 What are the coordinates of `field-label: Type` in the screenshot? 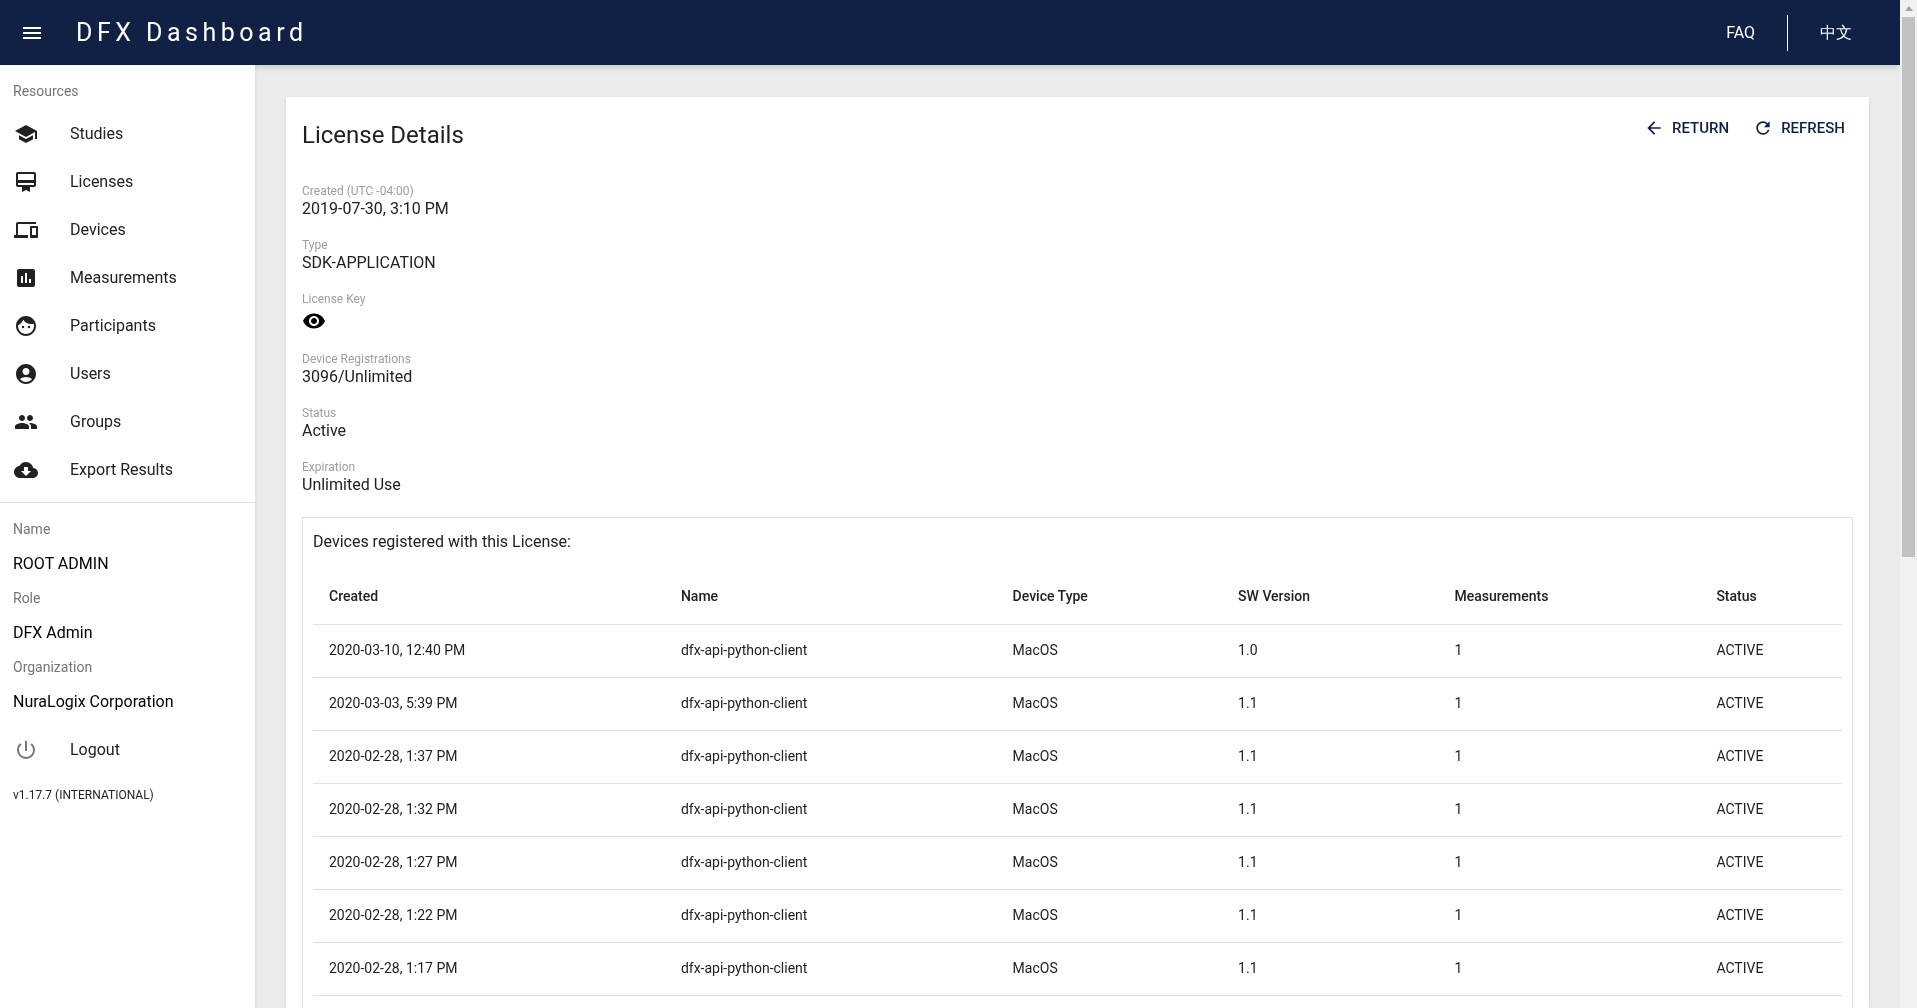 It's located at (315, 245).